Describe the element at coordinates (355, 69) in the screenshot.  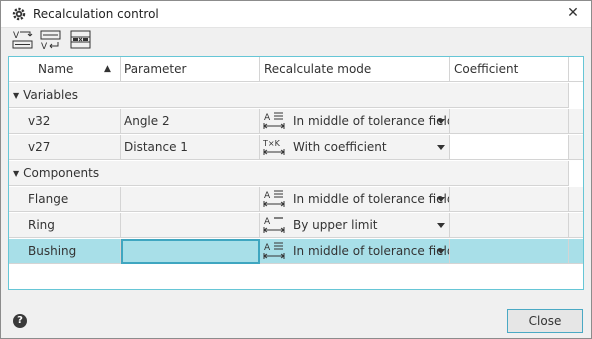
I see `column-header-mode: Recalculate mode` at that location.